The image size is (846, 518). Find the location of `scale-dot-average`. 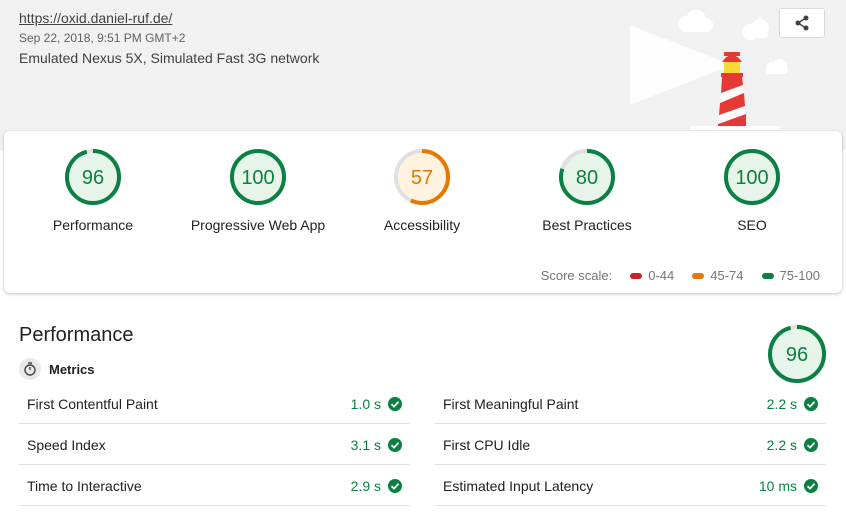

scale-dot-average is located at coordinates (698, 275).